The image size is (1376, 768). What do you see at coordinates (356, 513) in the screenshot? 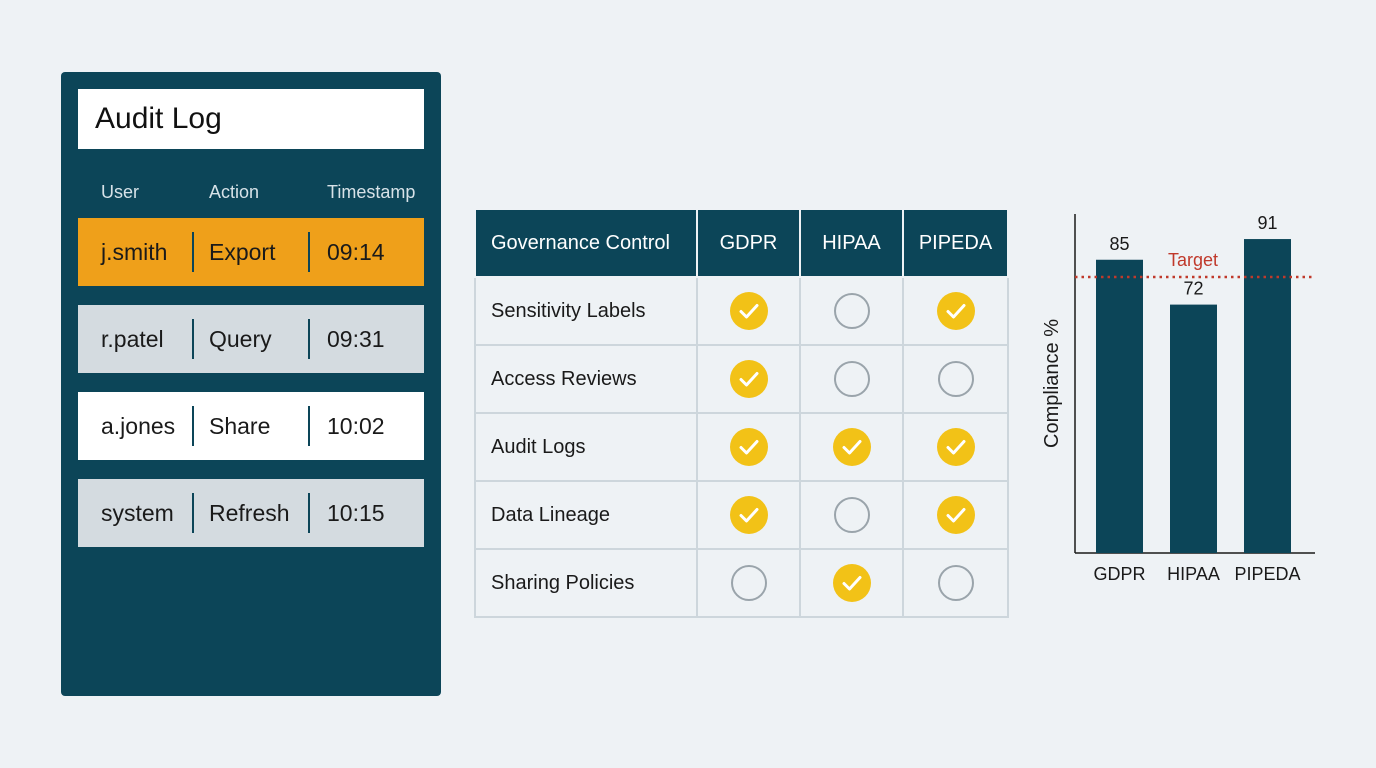
I see `audit-row-time: 10:15` at bounding box center [356, 513].